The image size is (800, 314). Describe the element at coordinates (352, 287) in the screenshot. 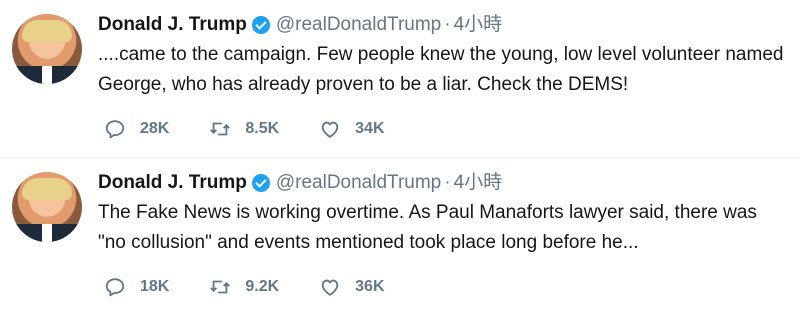

I see `like-button: 36K` at that location.